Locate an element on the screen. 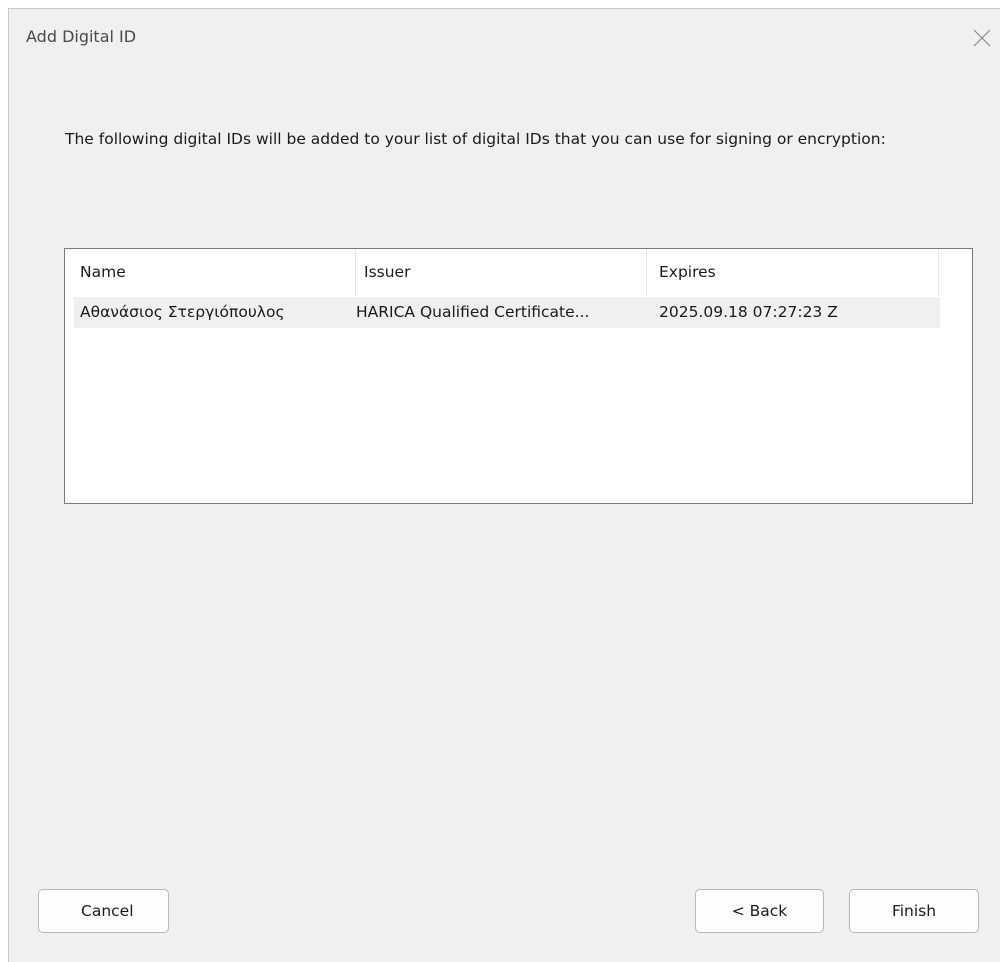 Image resolution: width=1000 pixels, height=962 pixels. close-icon is located at coordinates (982, 38).